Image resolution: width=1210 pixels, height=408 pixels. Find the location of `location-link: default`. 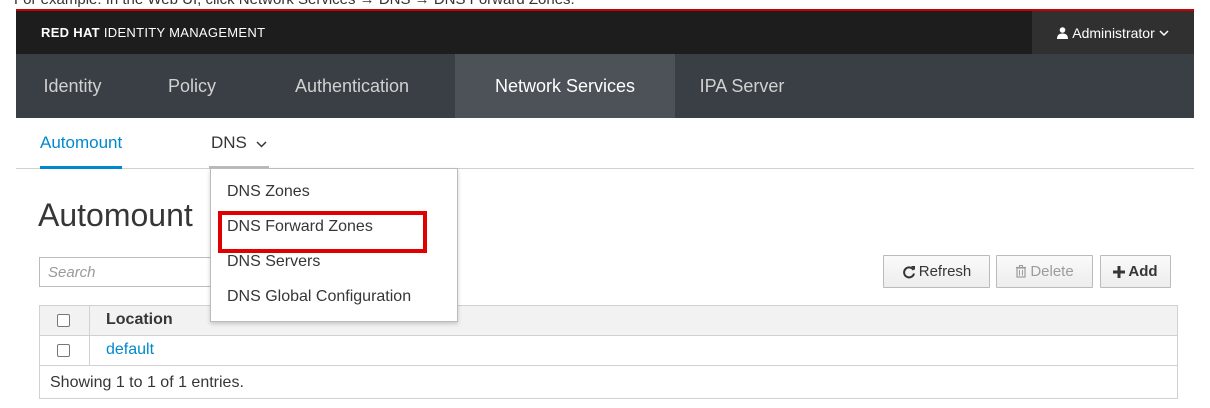

location-link: default is located at coordinates (130, 350).